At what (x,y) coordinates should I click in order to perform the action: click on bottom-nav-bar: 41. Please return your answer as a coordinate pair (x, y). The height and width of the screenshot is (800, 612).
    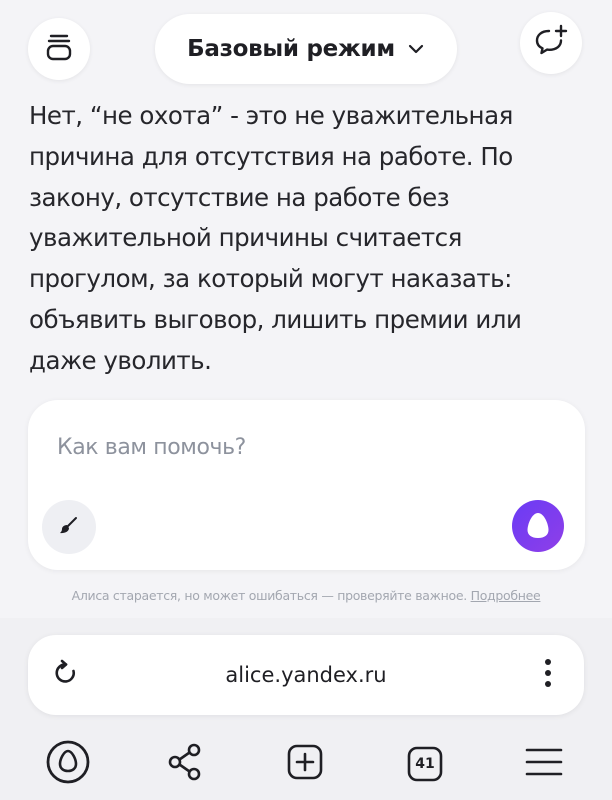
    Looking at the image, I should click on (306, 763).